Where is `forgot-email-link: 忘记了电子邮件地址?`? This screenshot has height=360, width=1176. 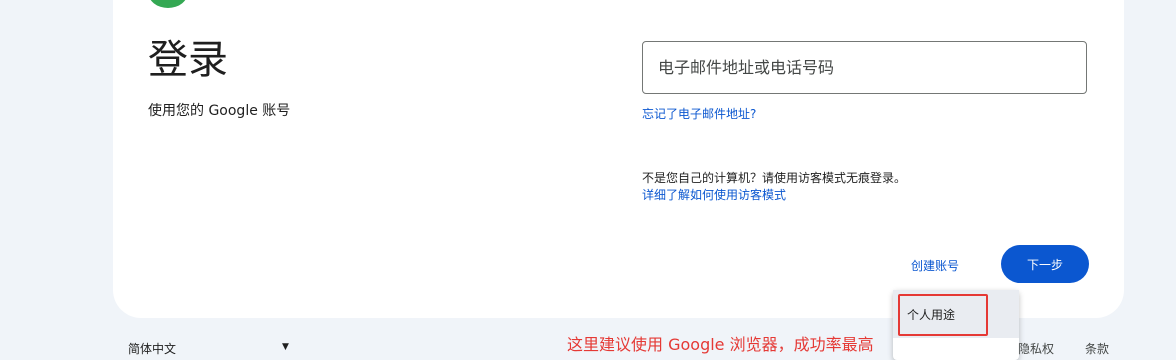
forgot-email-link: 忘记了电子邮件地址? is located at coordinates (699, 114).